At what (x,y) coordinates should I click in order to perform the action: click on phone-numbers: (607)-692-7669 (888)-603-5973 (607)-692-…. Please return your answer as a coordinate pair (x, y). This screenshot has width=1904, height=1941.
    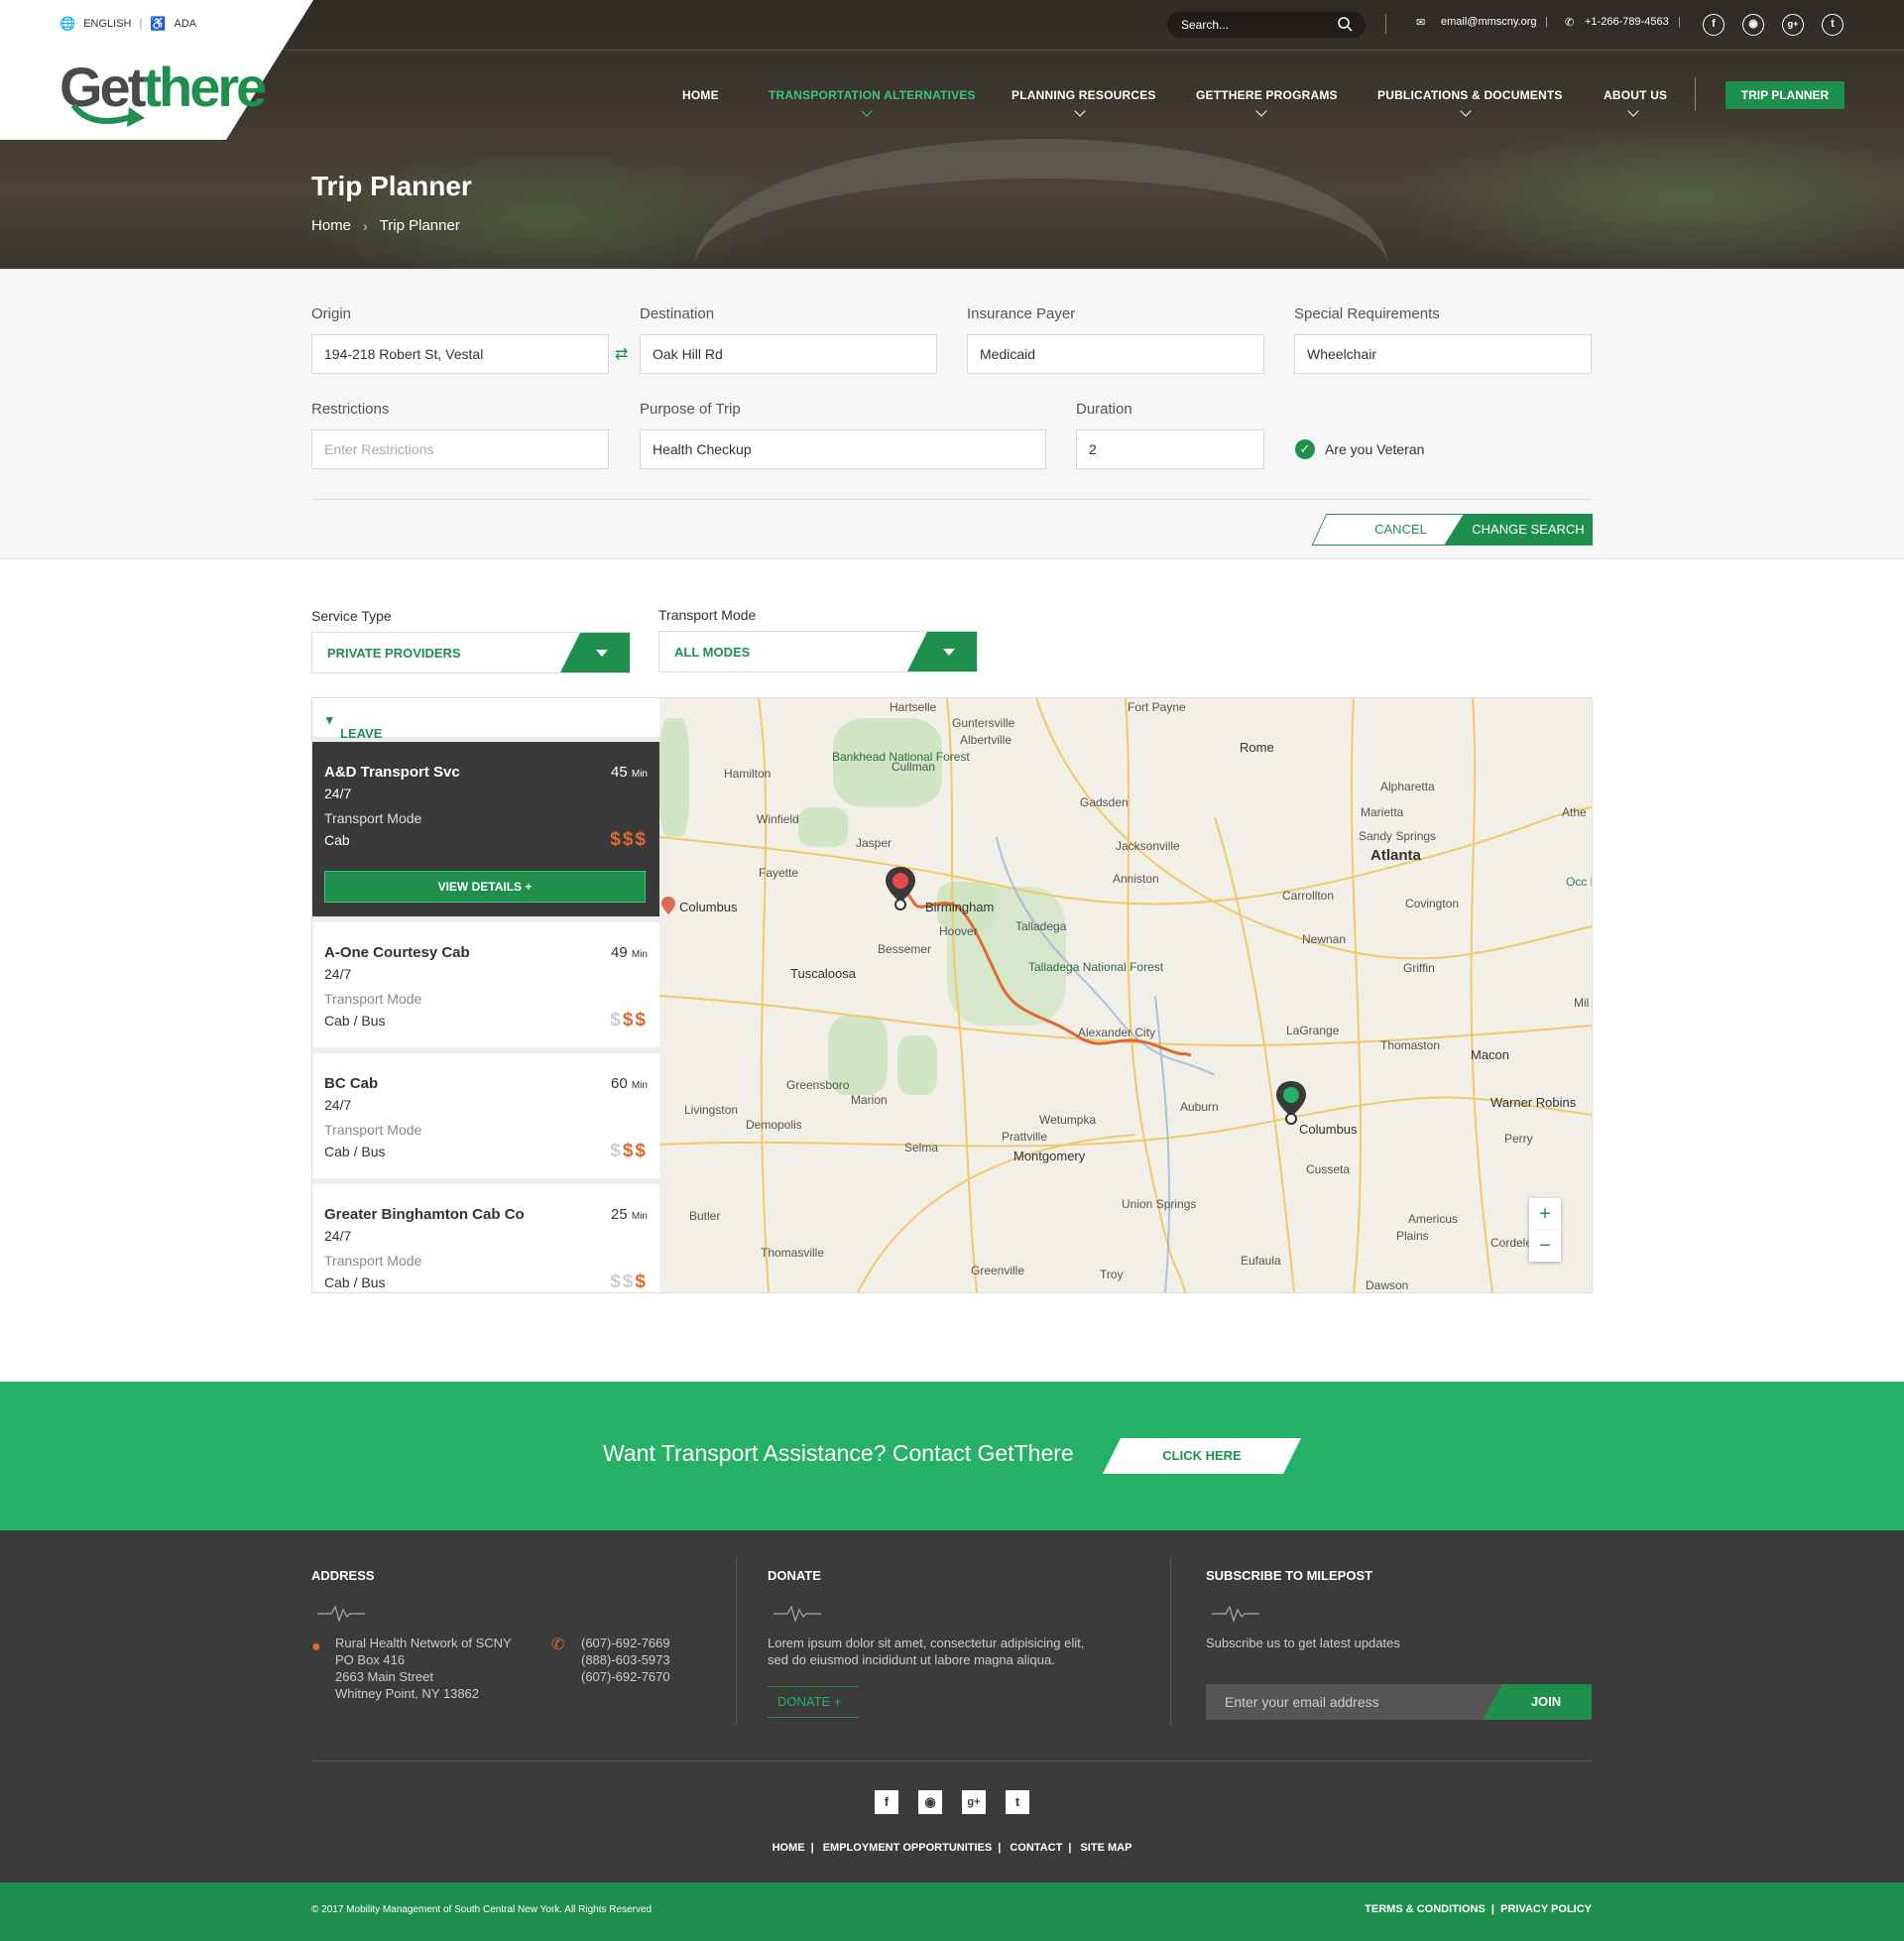
    Looking at the image, I should click on (625, 1660).